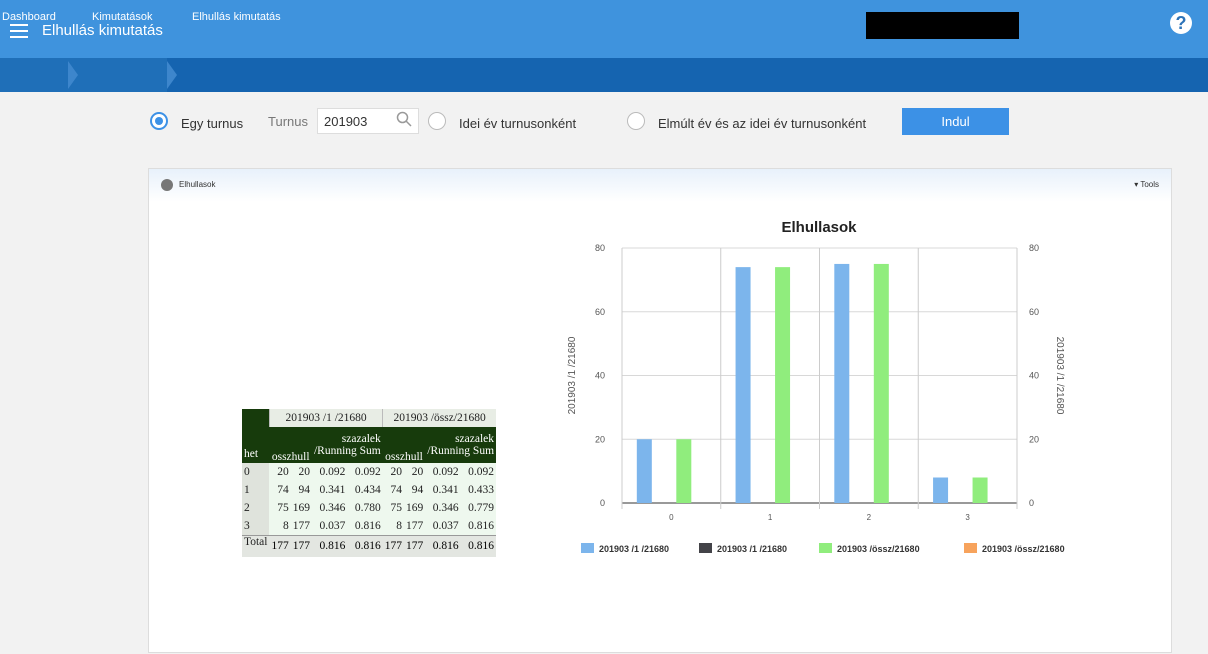 This screenshot has height=654, width=1208. I want to click on table-cell: 169, so click(415, 508).